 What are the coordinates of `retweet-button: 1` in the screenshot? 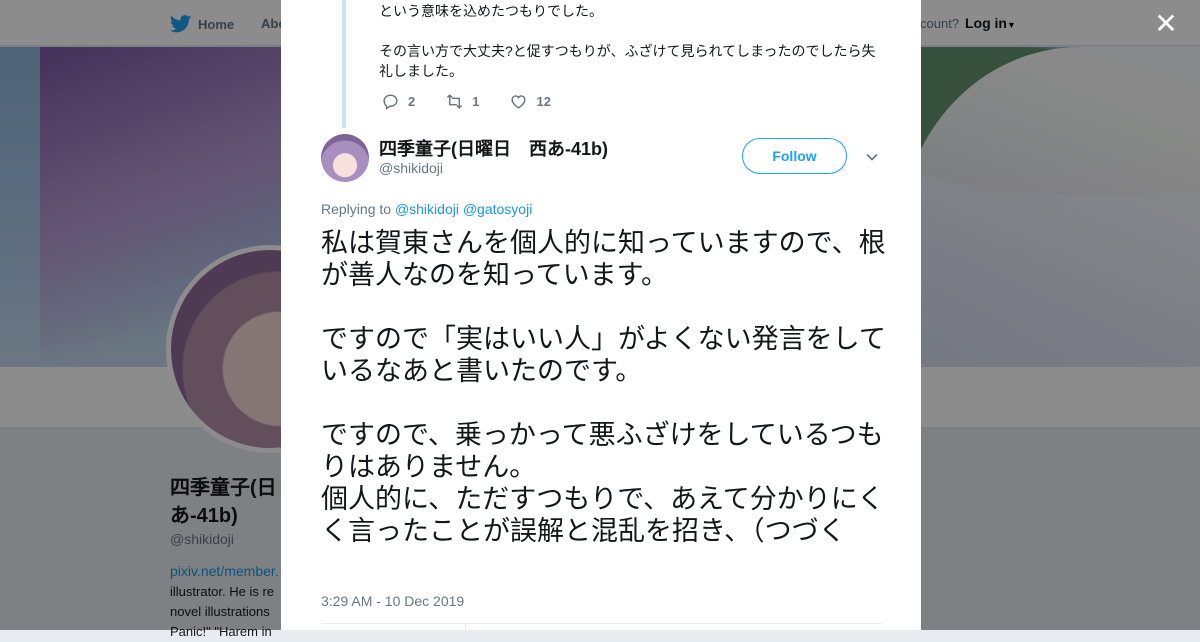 It's located at (462, 101).